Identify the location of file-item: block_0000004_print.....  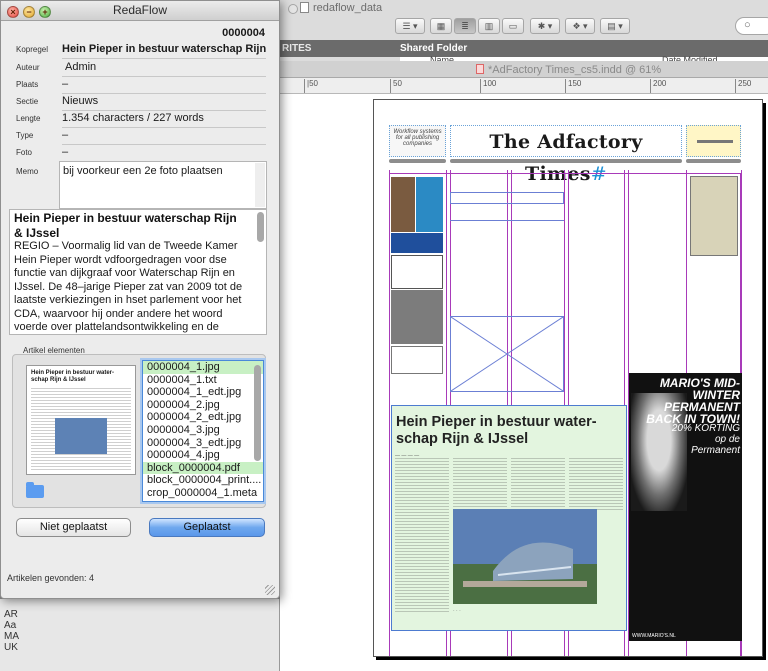
(203, 480).